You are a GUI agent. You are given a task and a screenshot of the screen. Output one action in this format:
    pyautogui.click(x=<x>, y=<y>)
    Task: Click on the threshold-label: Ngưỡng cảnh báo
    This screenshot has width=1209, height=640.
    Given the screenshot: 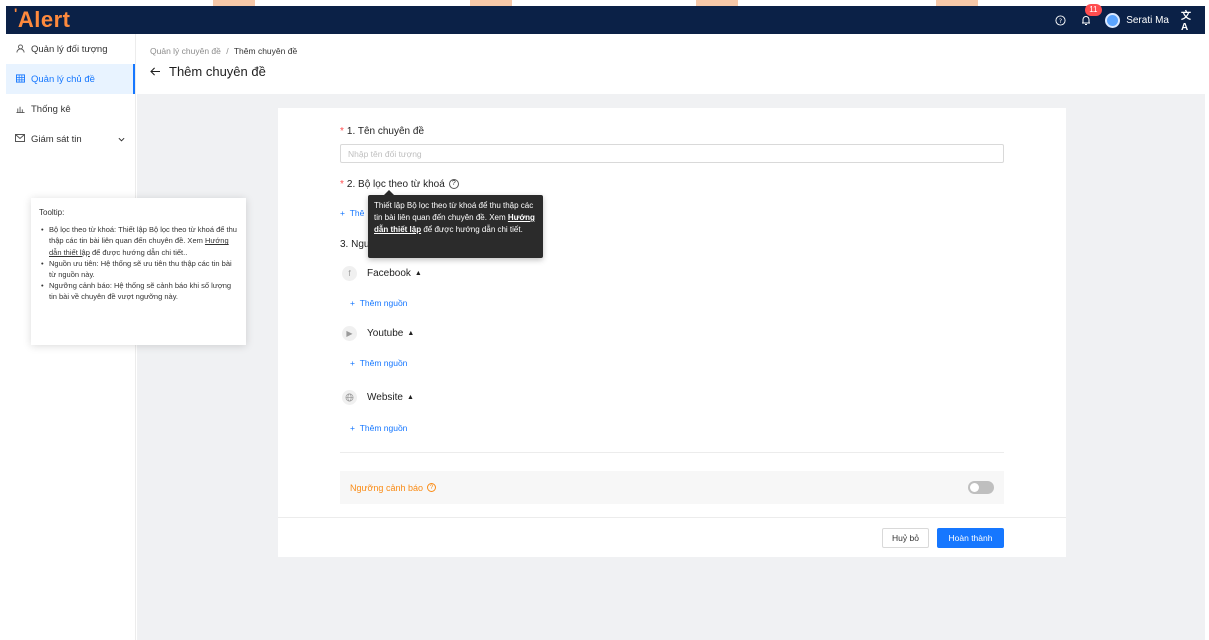 What is the action you would take?
    pyautogui.click(x=386, y=487)
    